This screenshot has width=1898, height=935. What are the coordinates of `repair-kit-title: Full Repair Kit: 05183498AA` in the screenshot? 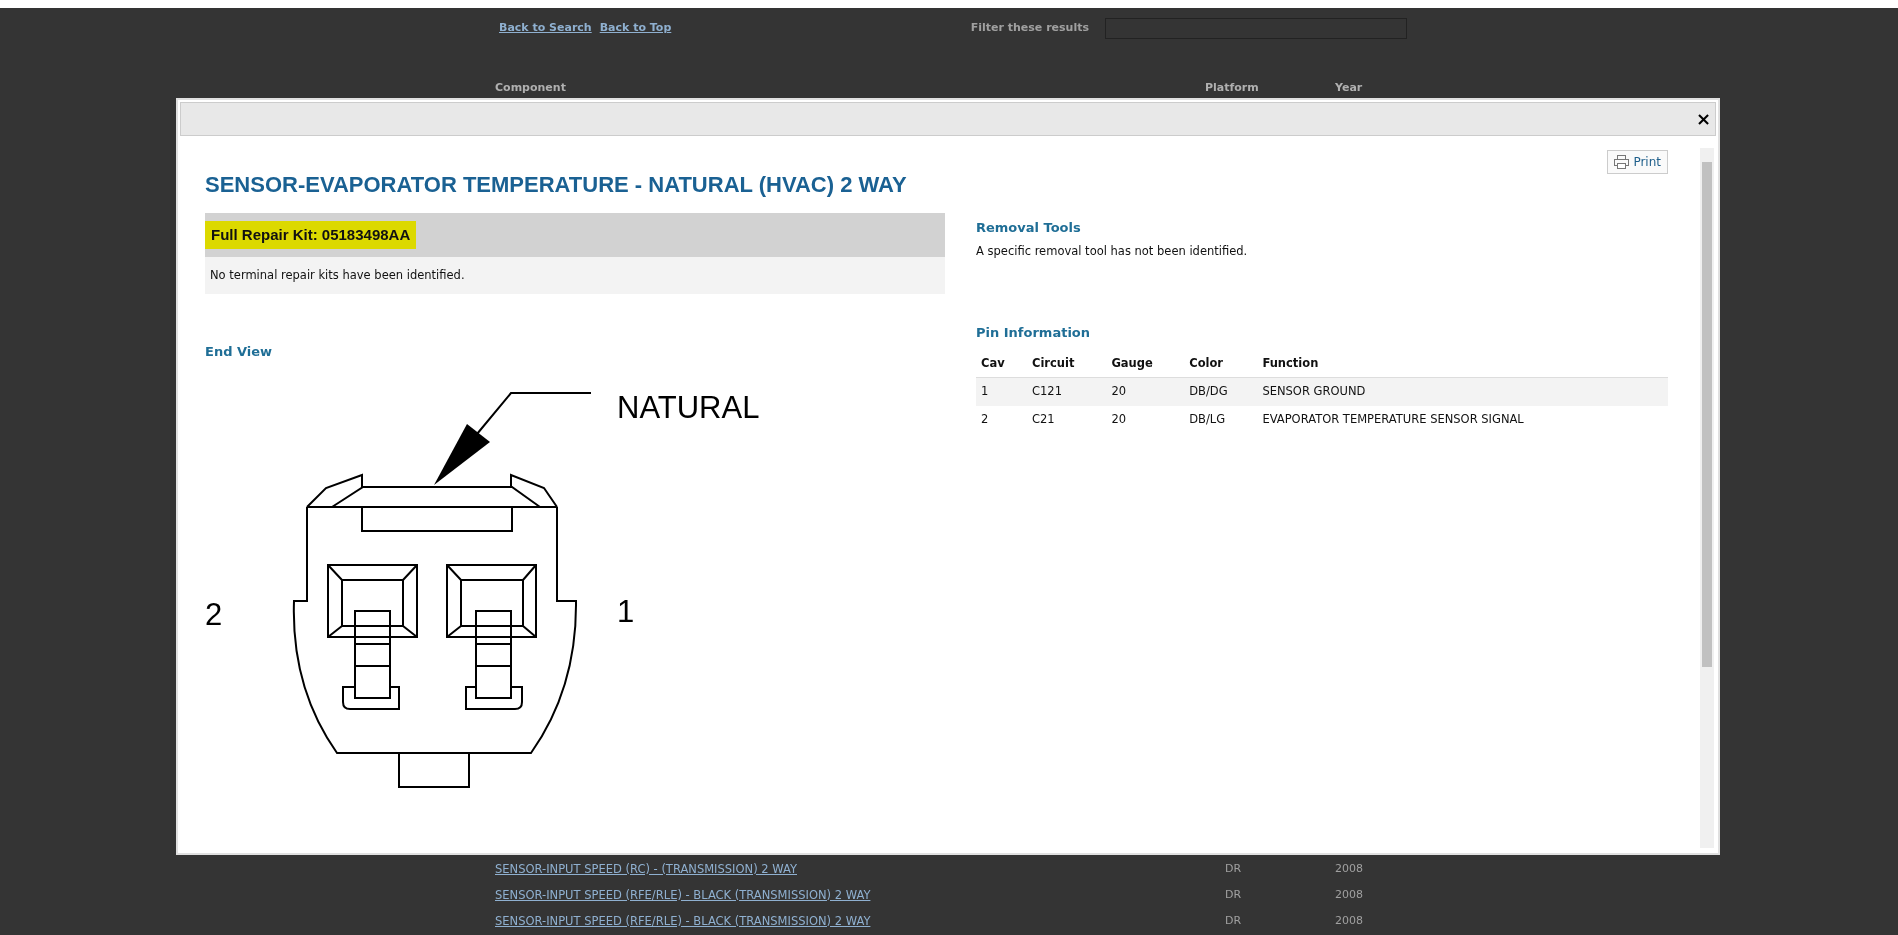 It's located at (311, 235).